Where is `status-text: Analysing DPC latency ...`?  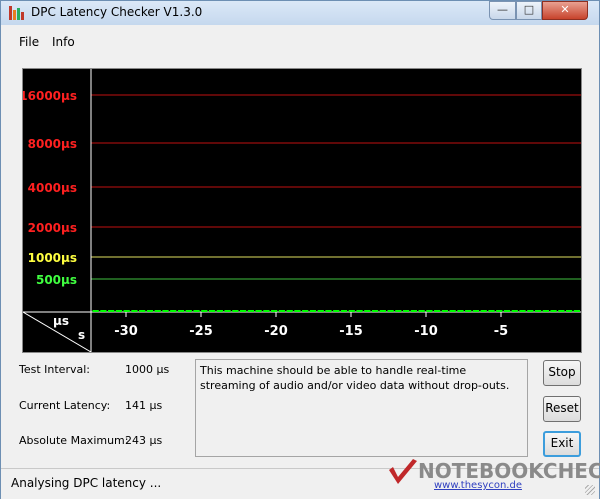 status-text: Analysing DPC latency ... is located at coordinates (86, 483).